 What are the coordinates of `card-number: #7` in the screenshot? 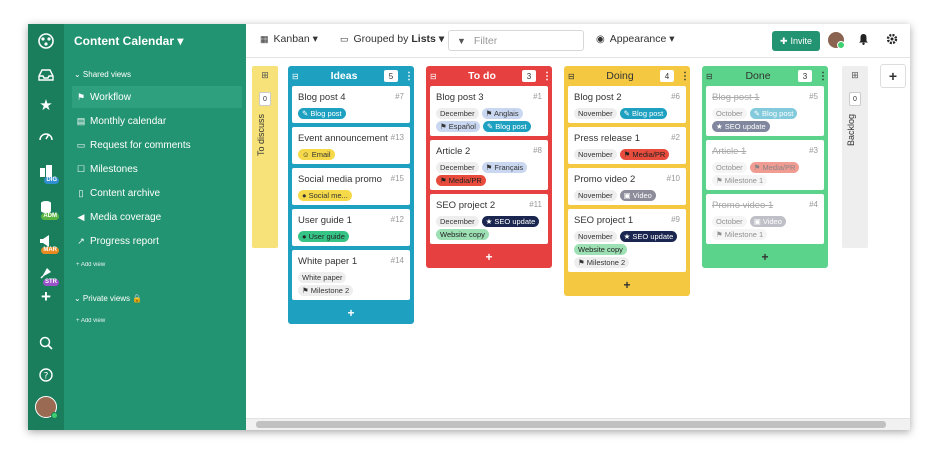 It's located at (399, 96).